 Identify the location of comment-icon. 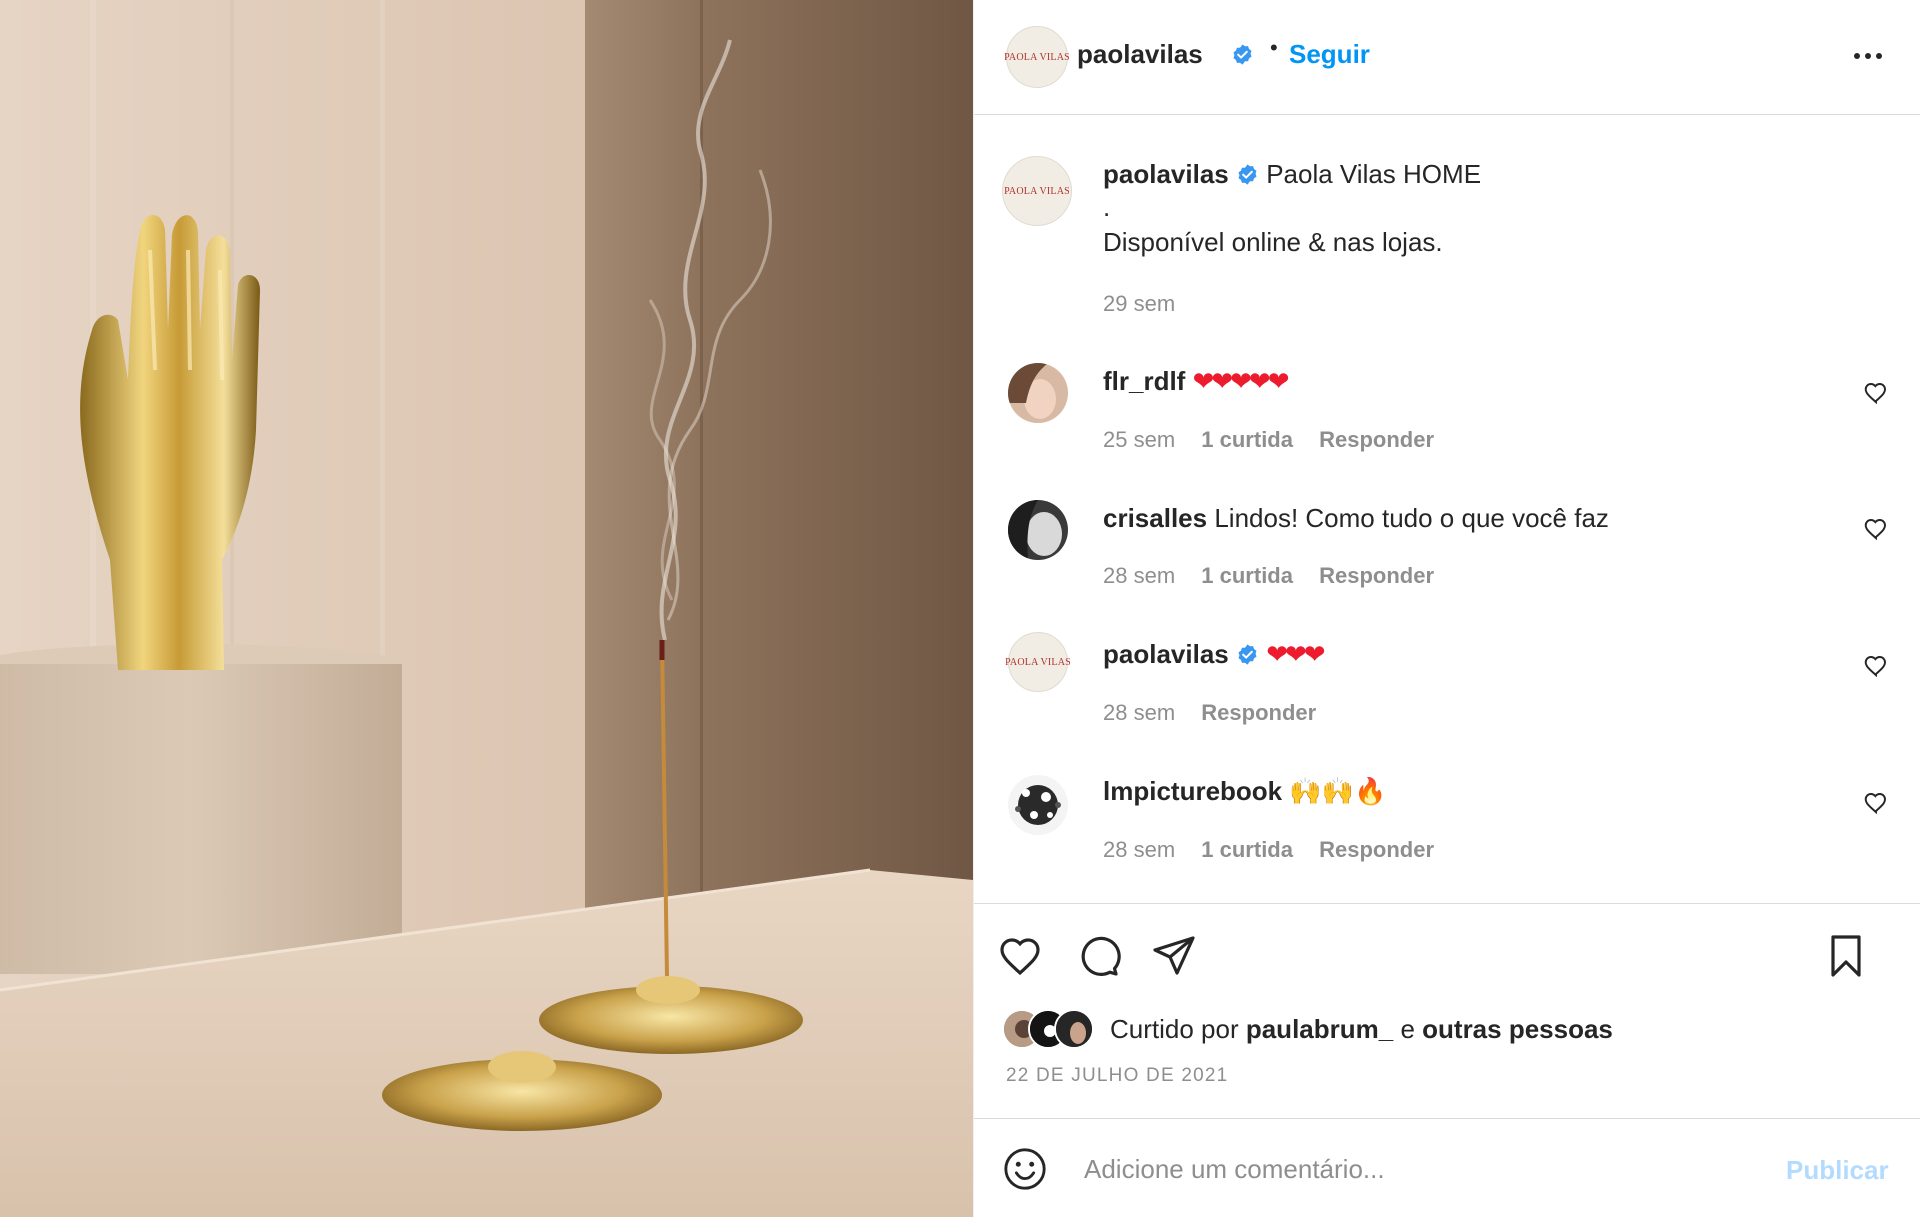
(1098, 956).